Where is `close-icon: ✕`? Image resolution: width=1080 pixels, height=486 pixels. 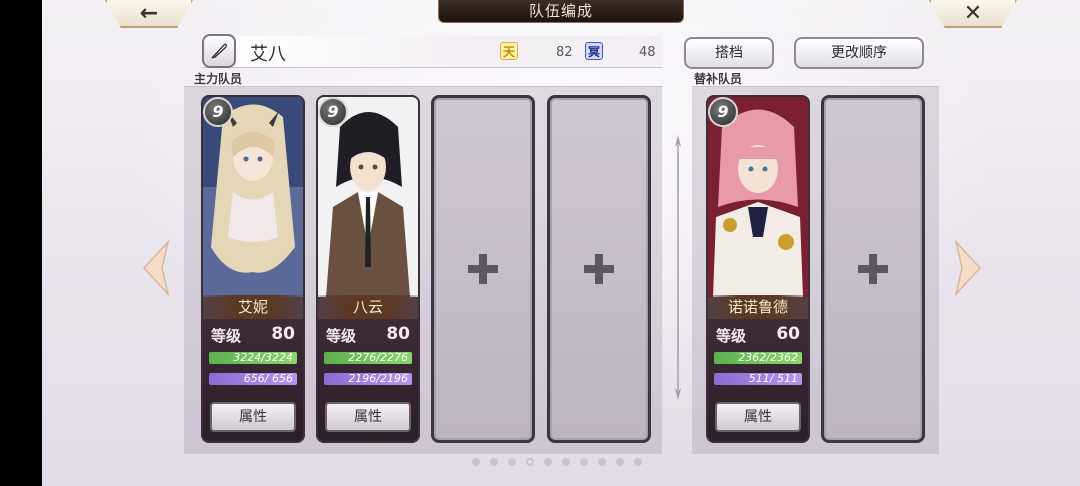 close-icon: ✕ is located at coordinates (973, 13).